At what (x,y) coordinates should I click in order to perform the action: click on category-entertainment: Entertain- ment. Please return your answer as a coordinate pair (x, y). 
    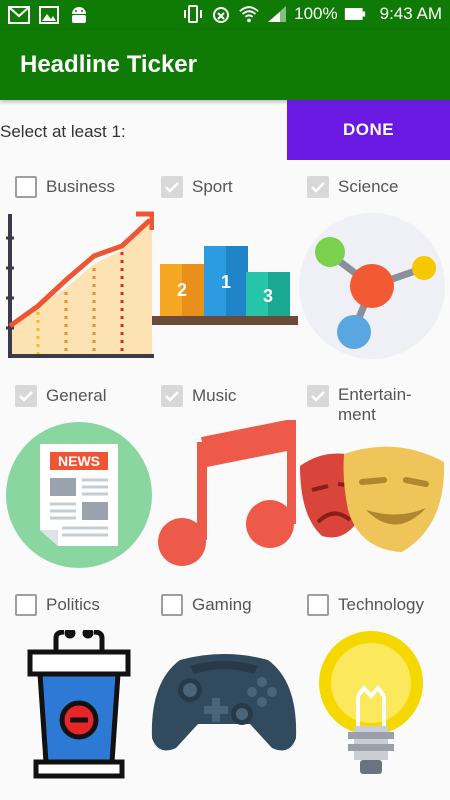
    Looking at the image, I should click on (365, 401).